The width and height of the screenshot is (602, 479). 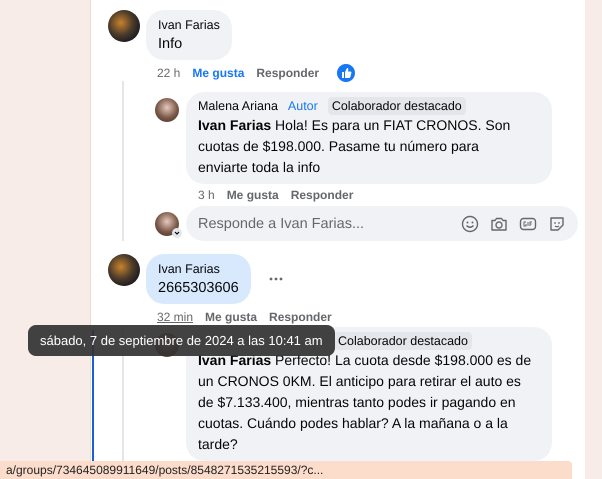 What do you see at coordinates (177, 233) in the screenshot?
I see `chevron-icon` at bounding box center [177, 233].